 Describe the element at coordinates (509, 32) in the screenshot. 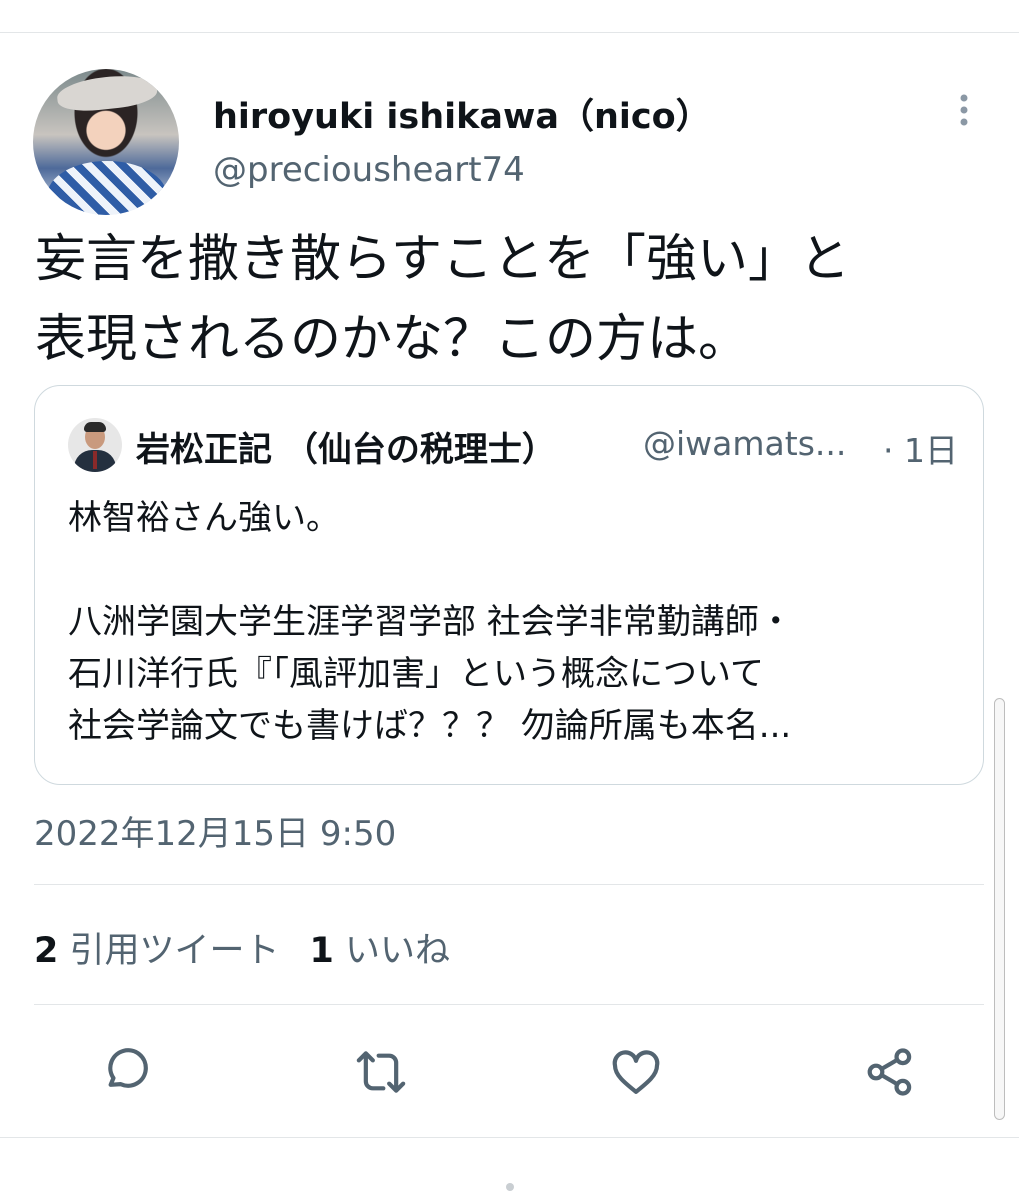

I see `top-divider` at that location.